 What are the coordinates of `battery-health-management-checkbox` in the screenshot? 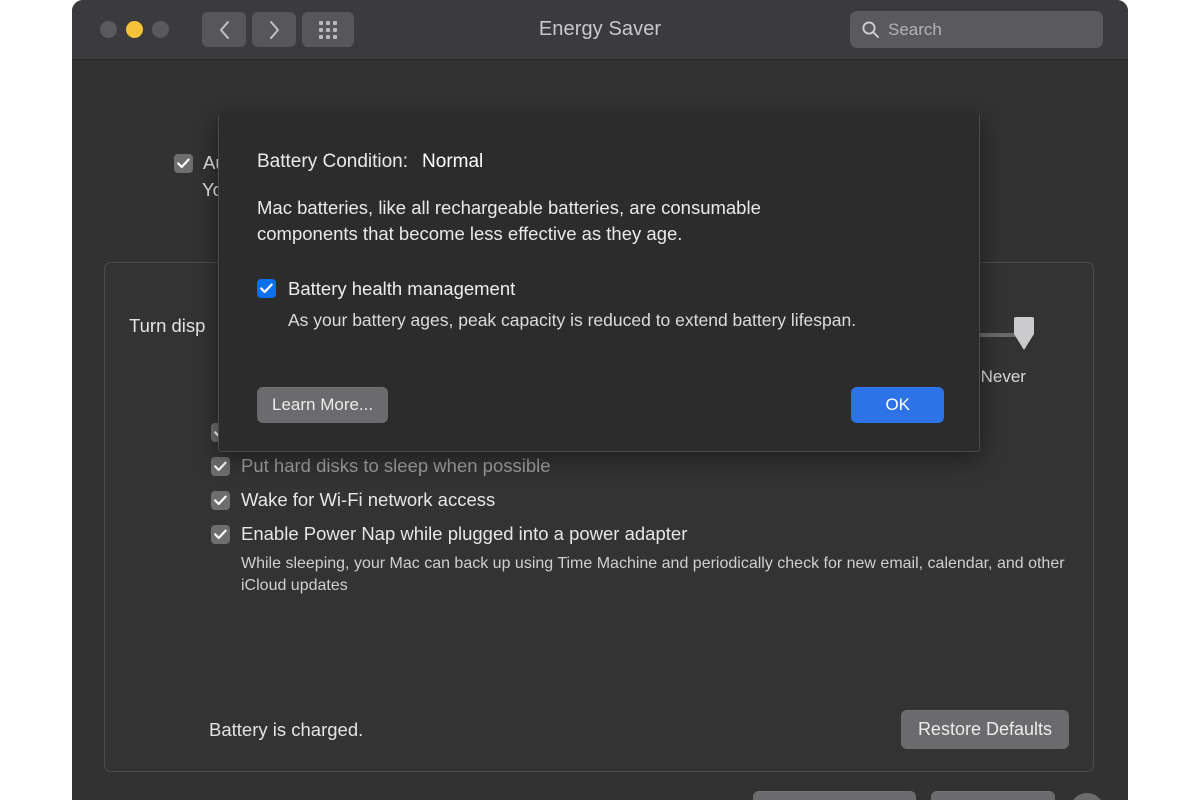 It's located at (266, 289).